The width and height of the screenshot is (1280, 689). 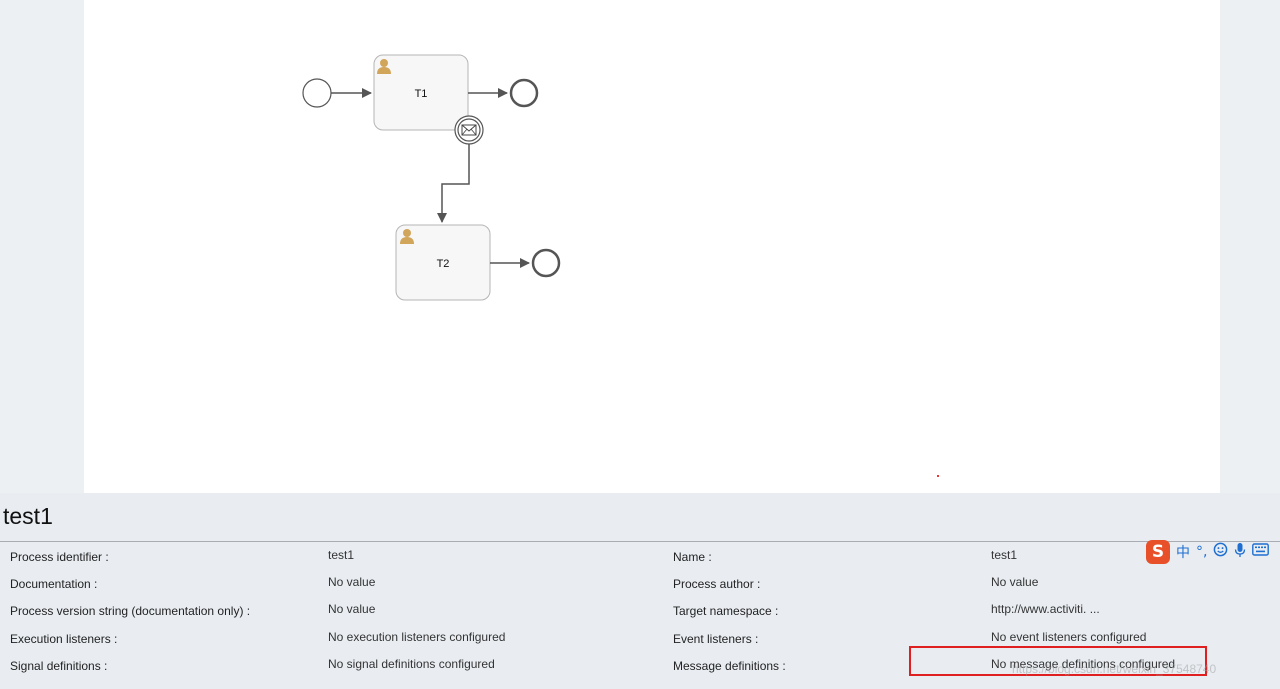 What do you see at coordinates (317, 93) in the screenshot?
I see `start-event` at bounding box center [317, 93].